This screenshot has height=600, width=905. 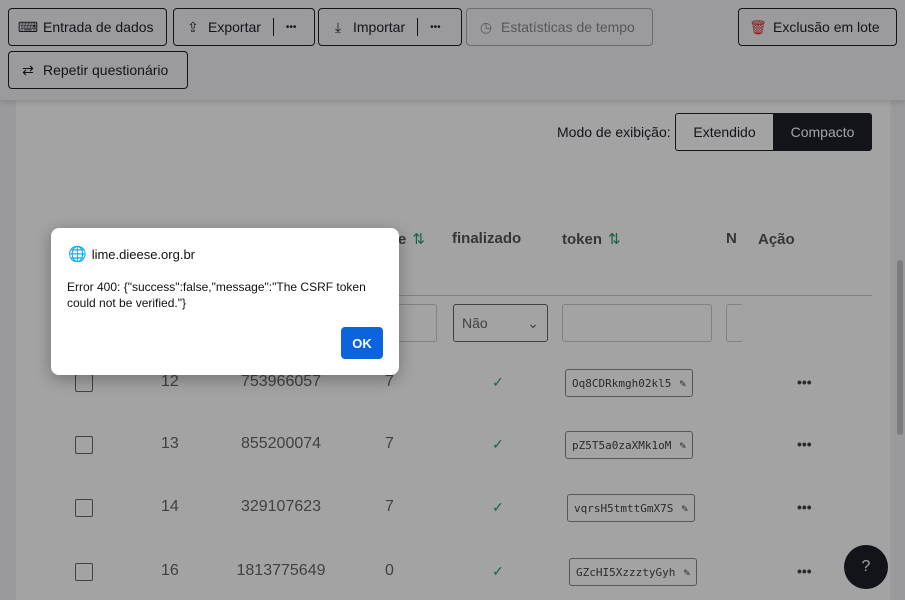 What do you see at coordinates (143, 254) in the screenshot?
I see `dialog-origin-text: lime.dieese.org.br` at bounding box center [143, 254].